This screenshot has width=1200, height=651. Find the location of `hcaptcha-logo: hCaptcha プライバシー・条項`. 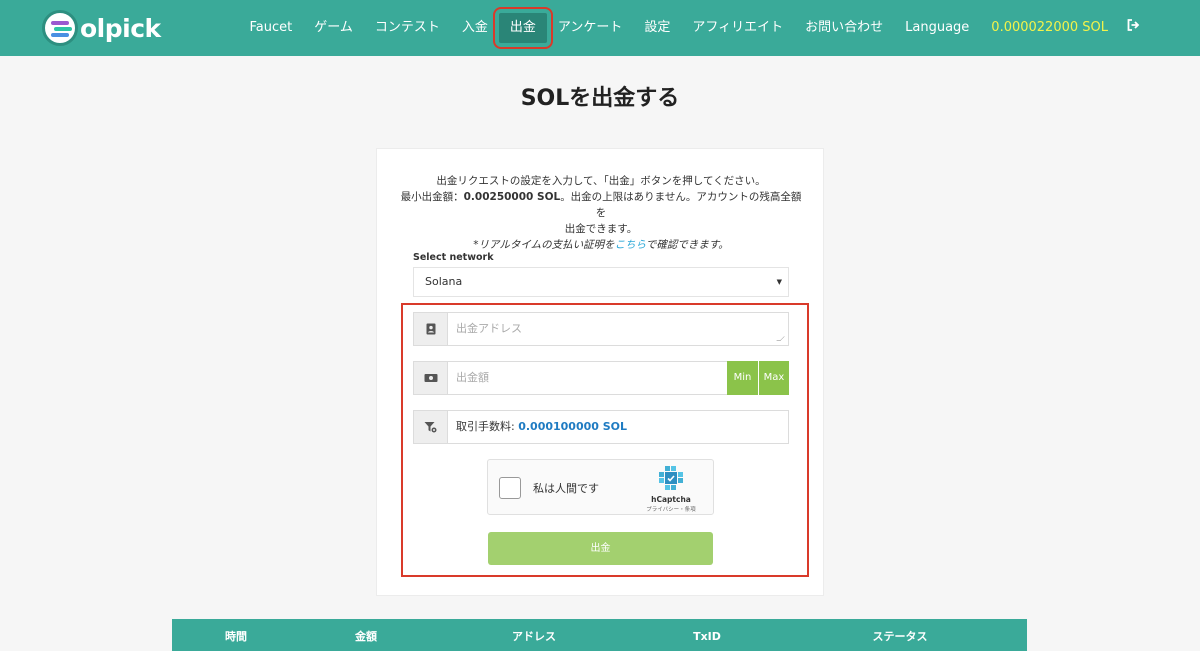

hcaptcha-logo: hCaptcha プライバシー・条項 is located at coordinates (671, 489).